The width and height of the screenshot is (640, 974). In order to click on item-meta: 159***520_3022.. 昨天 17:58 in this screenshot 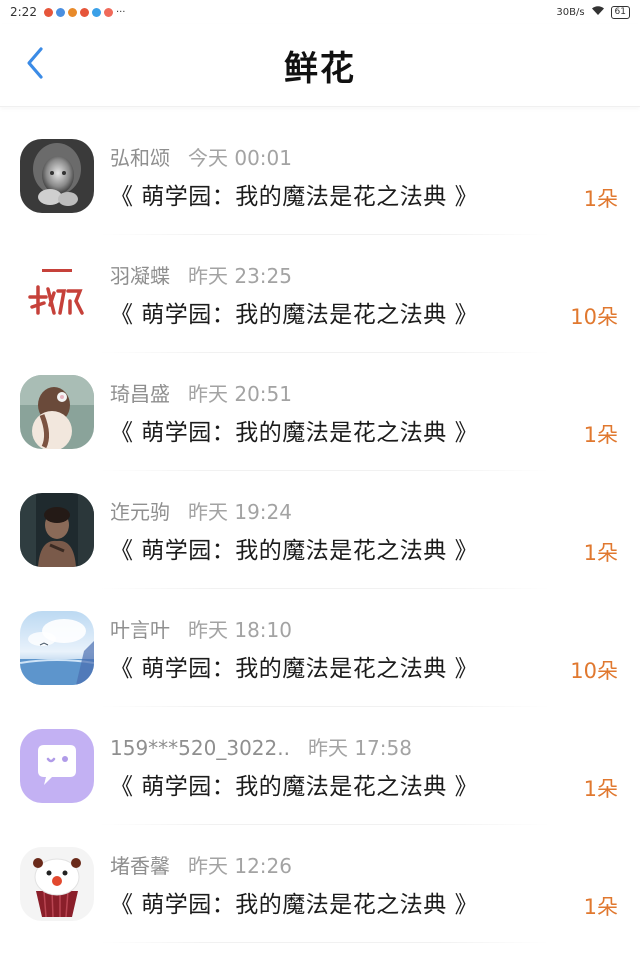, I will do `click(375, 746)`.